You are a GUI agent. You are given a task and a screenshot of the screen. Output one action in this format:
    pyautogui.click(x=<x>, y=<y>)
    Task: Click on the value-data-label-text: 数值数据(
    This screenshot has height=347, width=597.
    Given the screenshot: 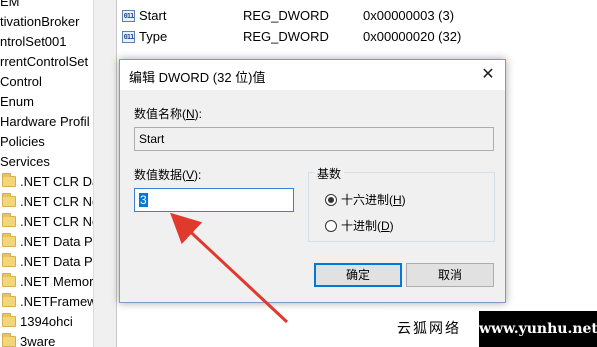 What is the action you would take?
    pyautogui.click(x=160, y=175)
    